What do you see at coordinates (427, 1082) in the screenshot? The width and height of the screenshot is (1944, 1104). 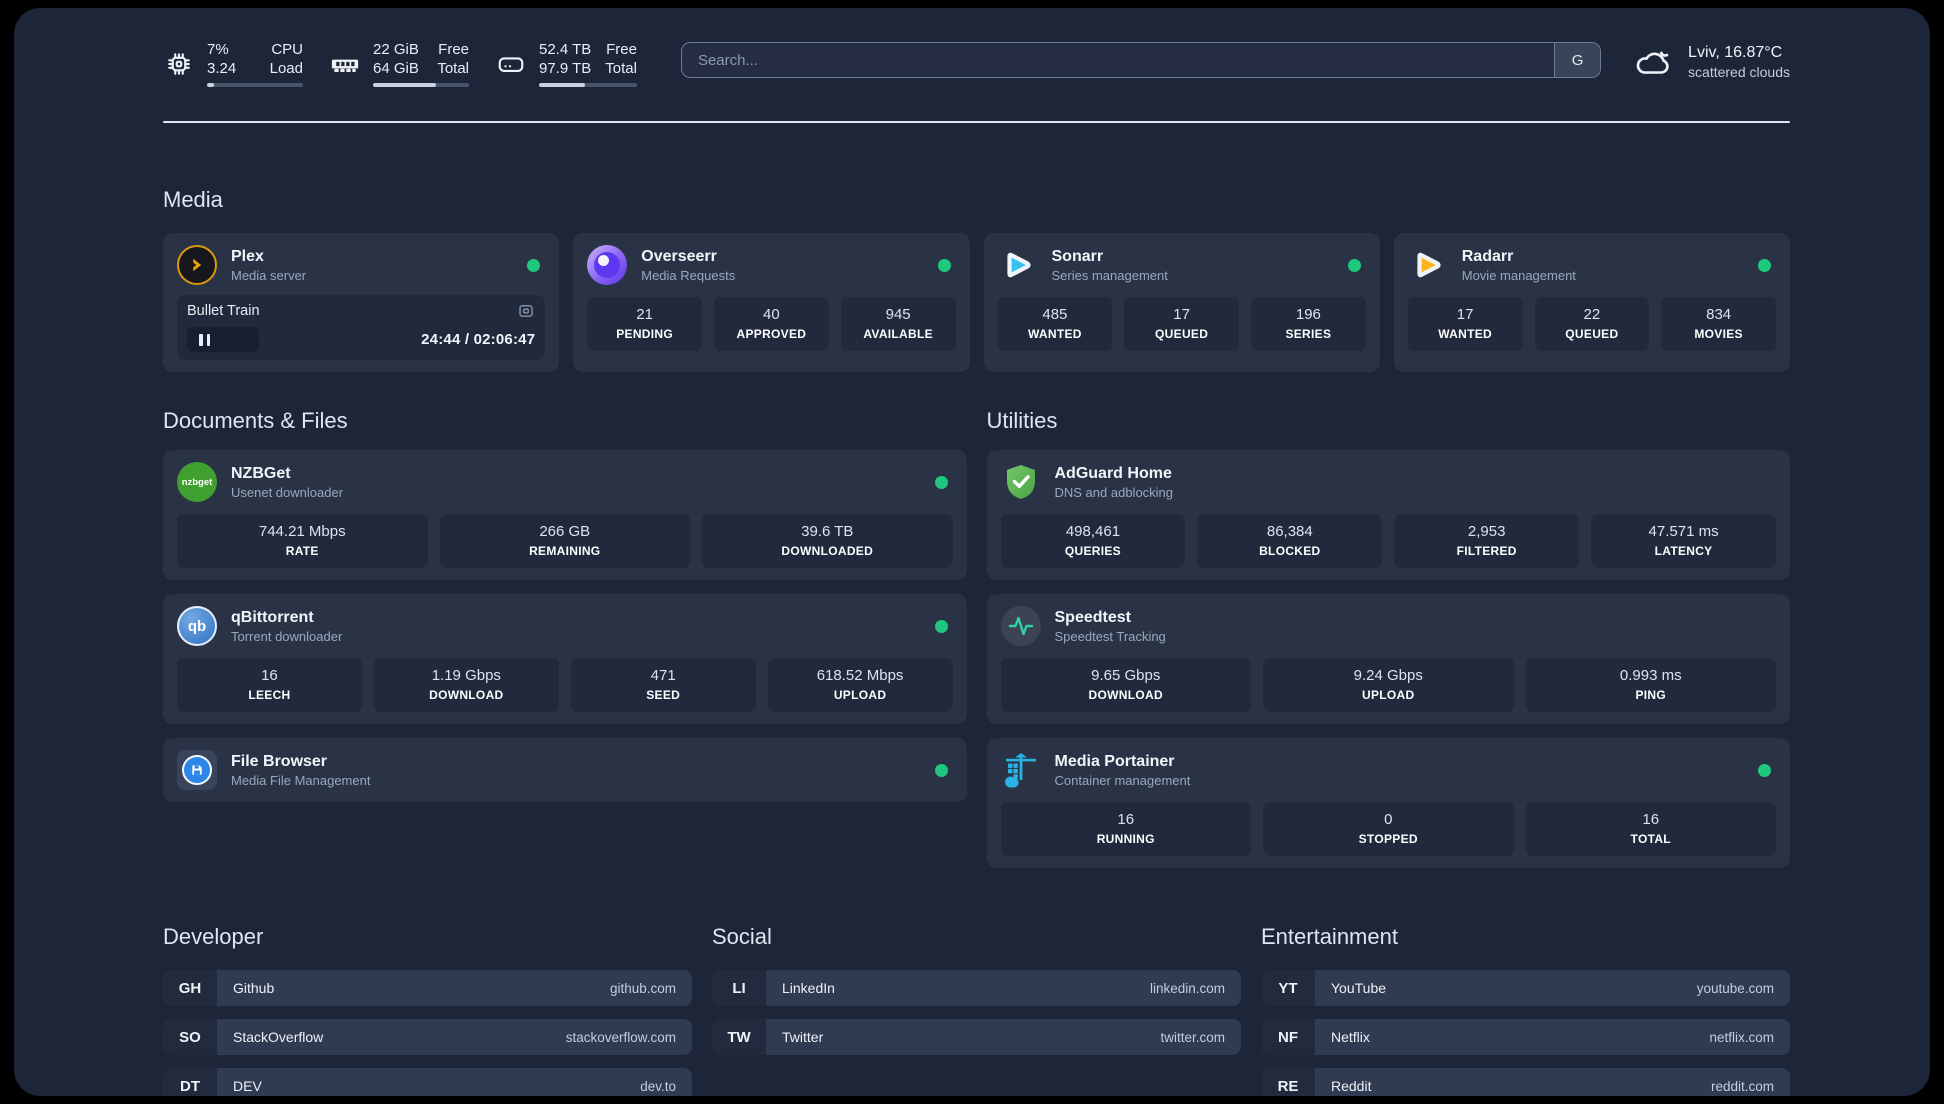 I see `bookmark-dev: DT DEV dev.to` at bounding box center [427, 1082].